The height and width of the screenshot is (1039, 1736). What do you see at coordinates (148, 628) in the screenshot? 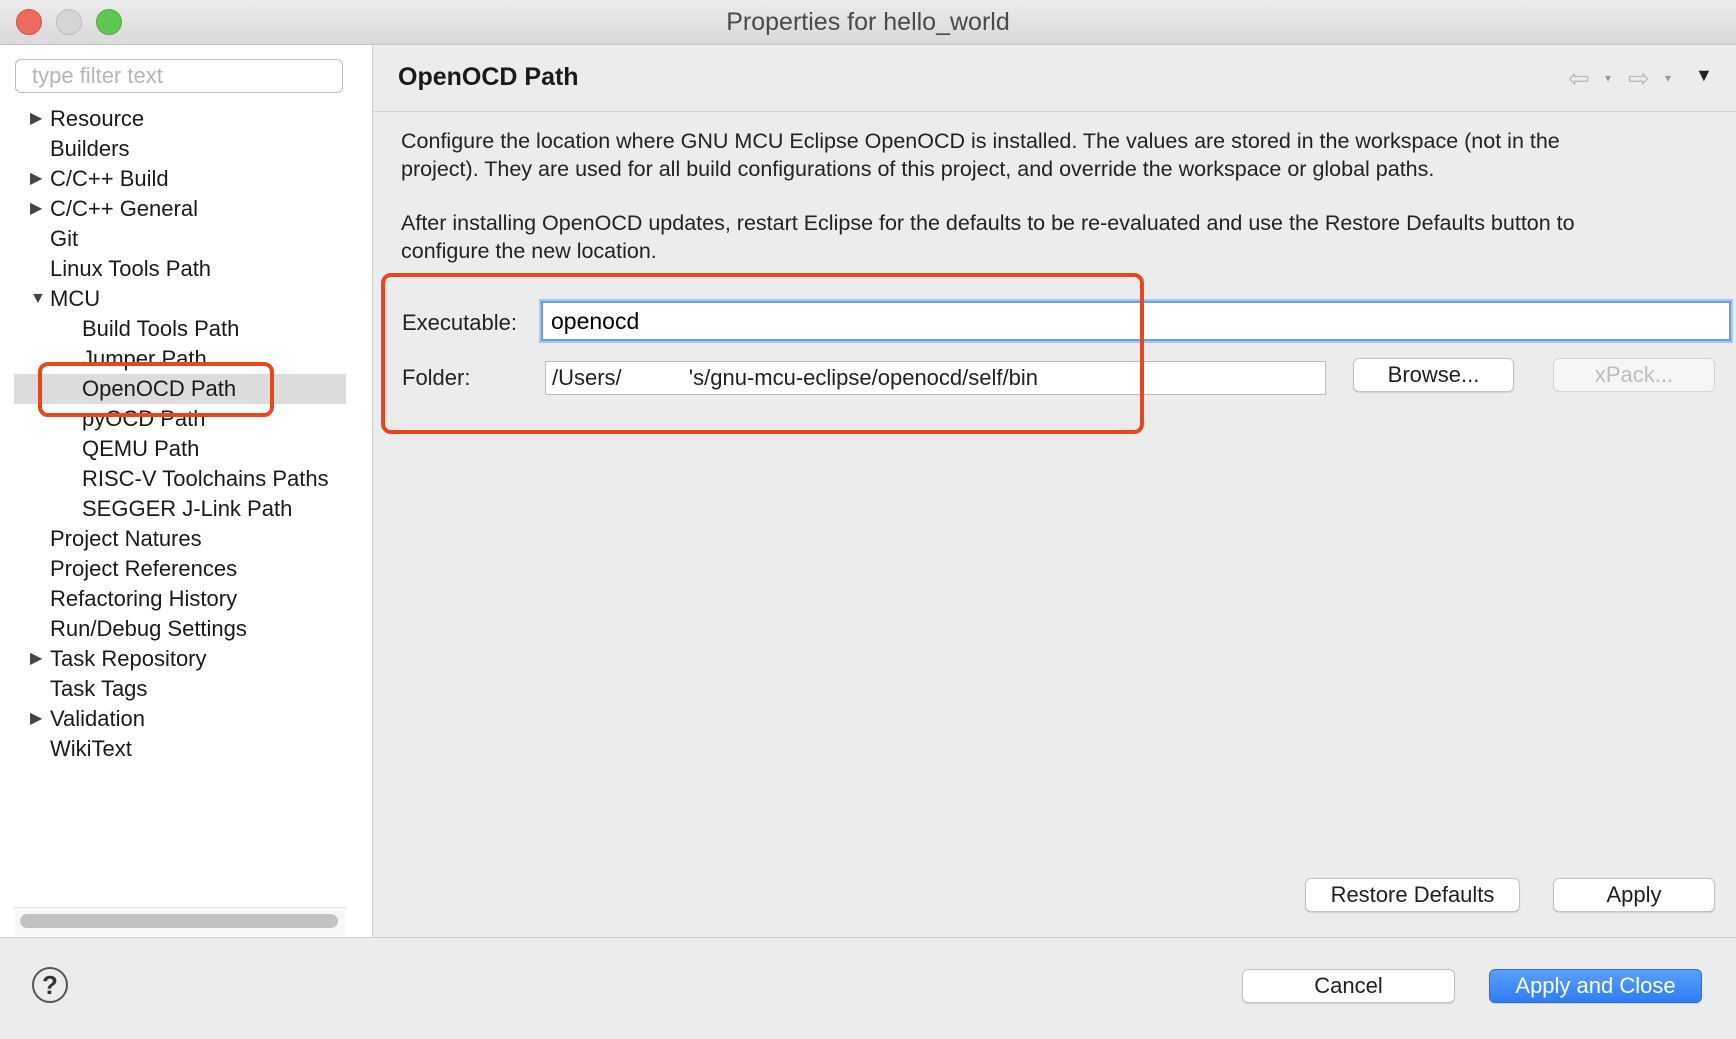
I see `tree-item-label: Run/Debug Settings` at bounding box center [148, 628].